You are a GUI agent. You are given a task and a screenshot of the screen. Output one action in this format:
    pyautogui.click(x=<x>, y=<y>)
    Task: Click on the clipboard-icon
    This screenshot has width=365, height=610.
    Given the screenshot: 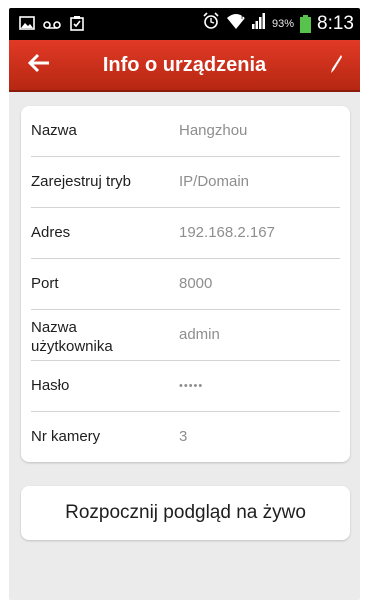 What is the action you would take?
    pyautogui.click(x=77, y=25)
    